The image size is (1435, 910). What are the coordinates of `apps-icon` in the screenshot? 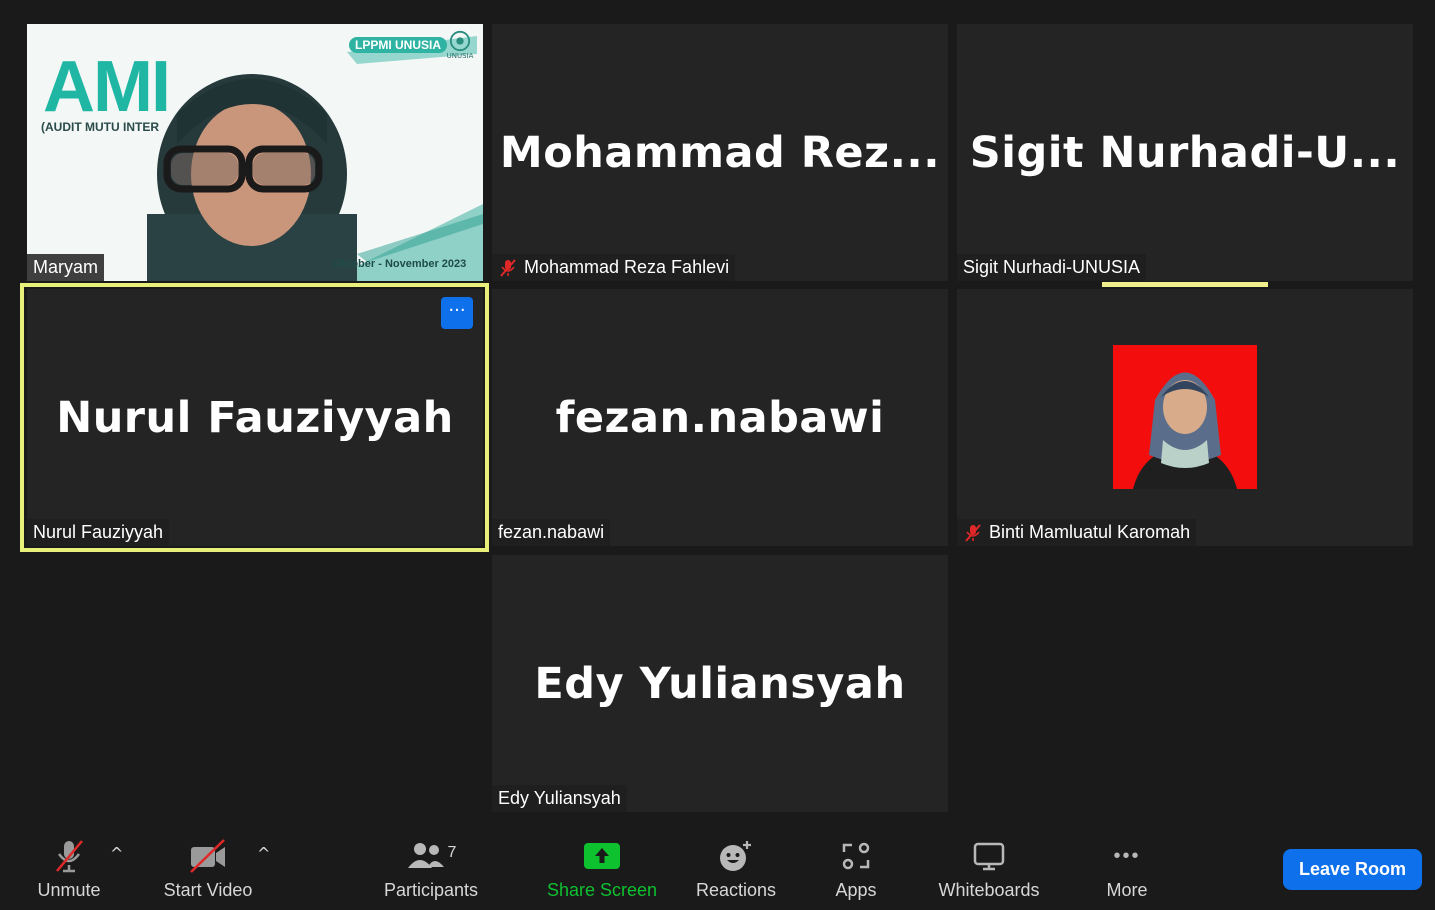 It's located at (856, 856).